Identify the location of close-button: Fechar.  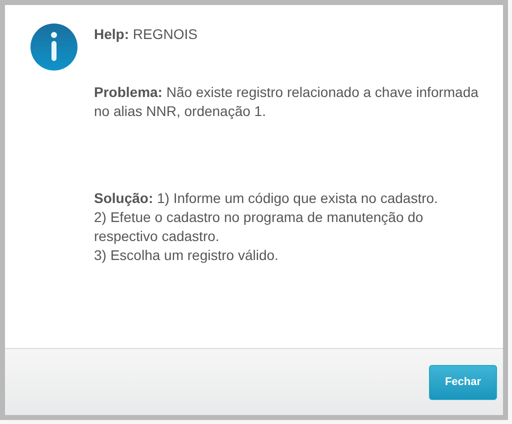
(463, 382).